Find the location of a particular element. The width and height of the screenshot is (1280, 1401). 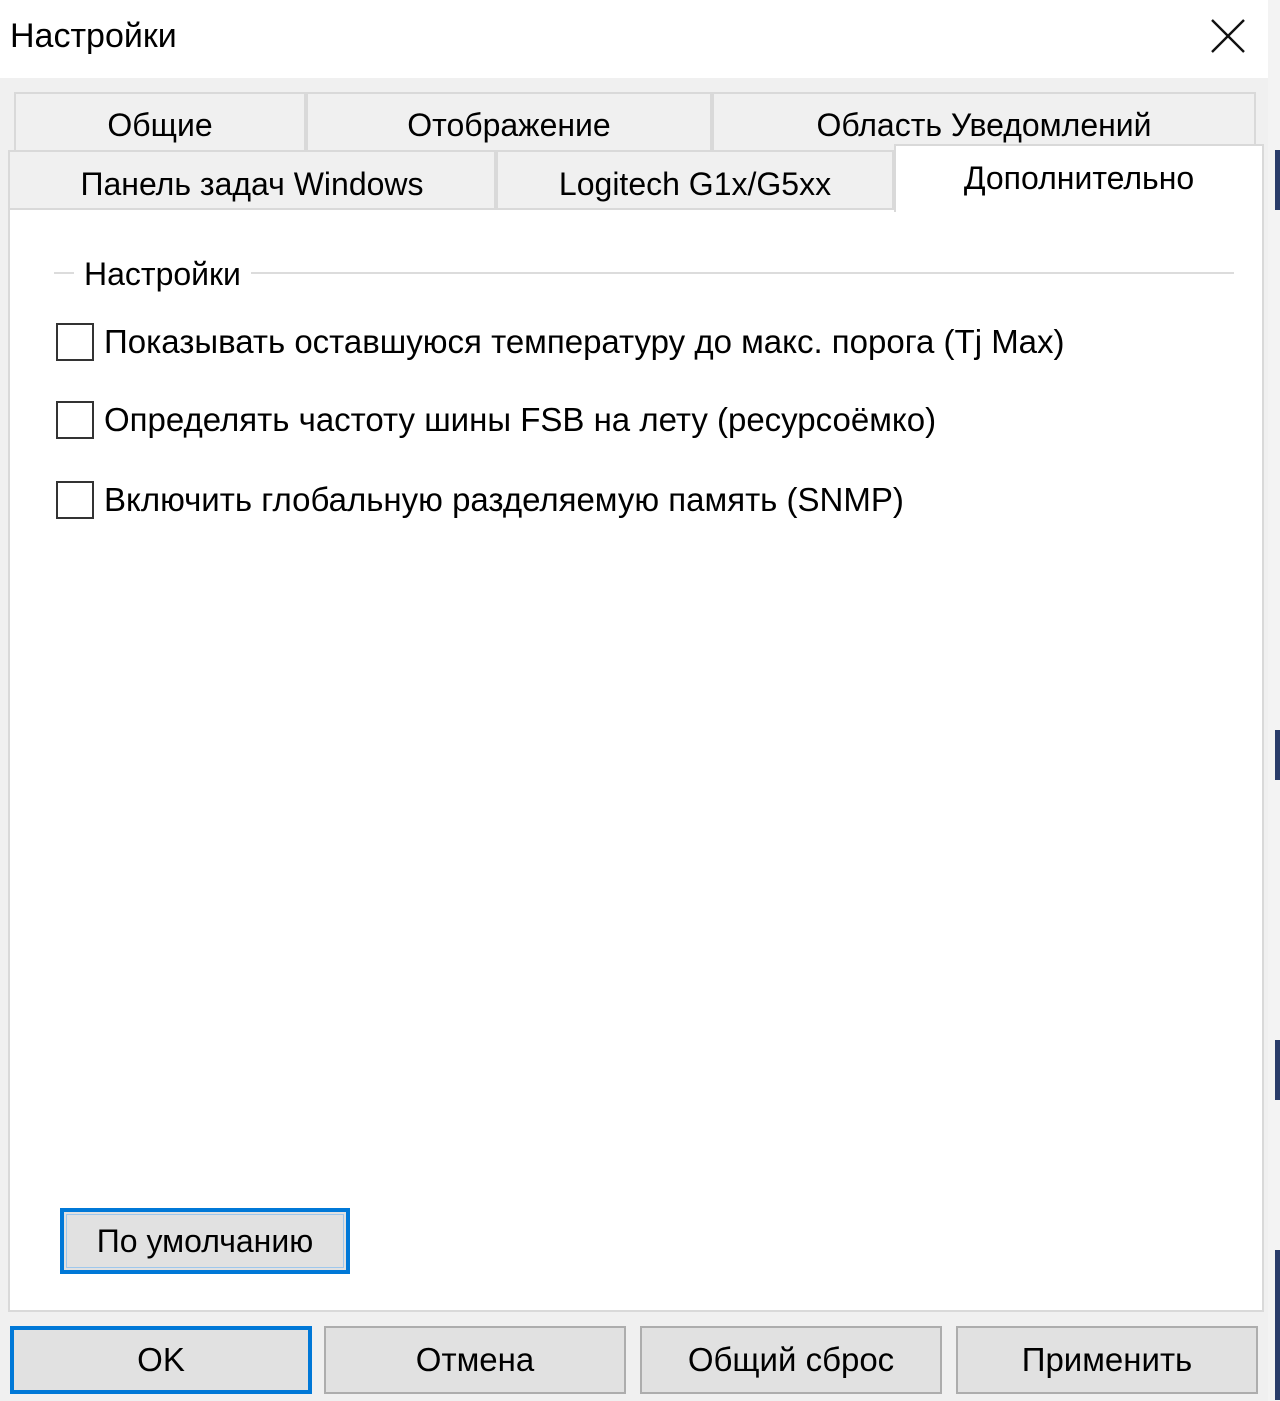

tab-advanced: Дополнительно is located at coordinates (1079, 178).